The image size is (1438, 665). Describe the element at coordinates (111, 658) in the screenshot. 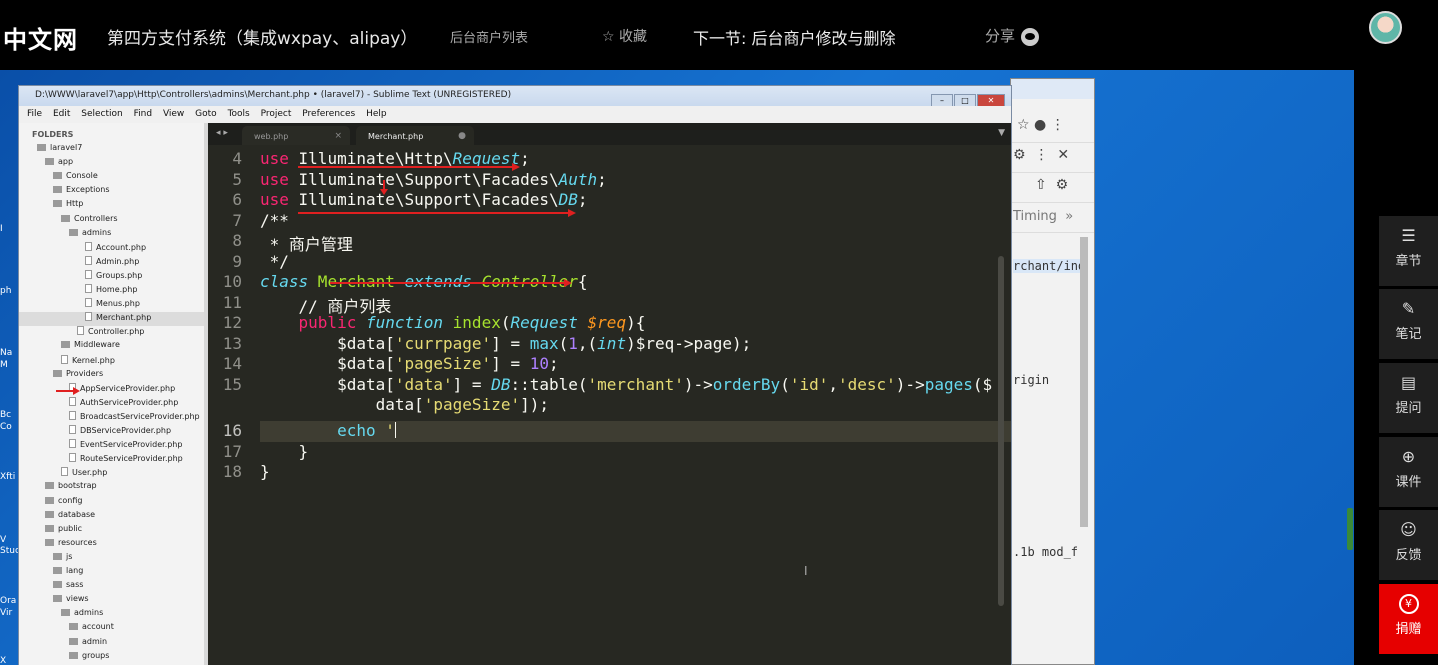

I see `sidebar-folder: groups` at that location.